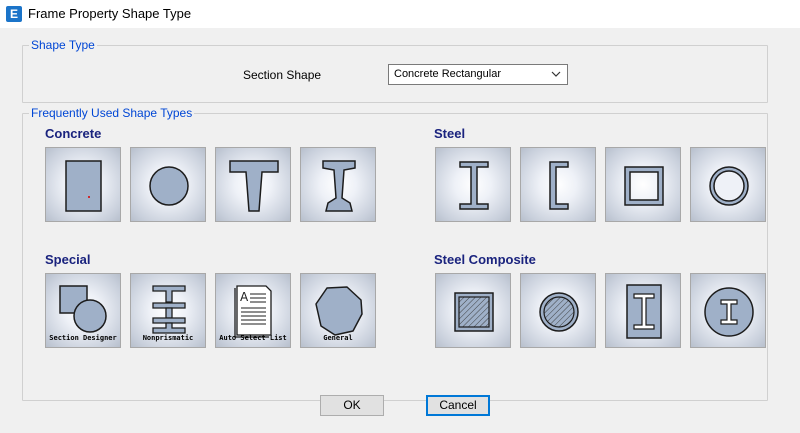 Image resolution: width=800 pixels, height=433 pixels. What do you see at coordinates (168, 338) in the screenshot?
I see `nonprismatic-caption: Nonprismatic` at bounding box center [168, 338].